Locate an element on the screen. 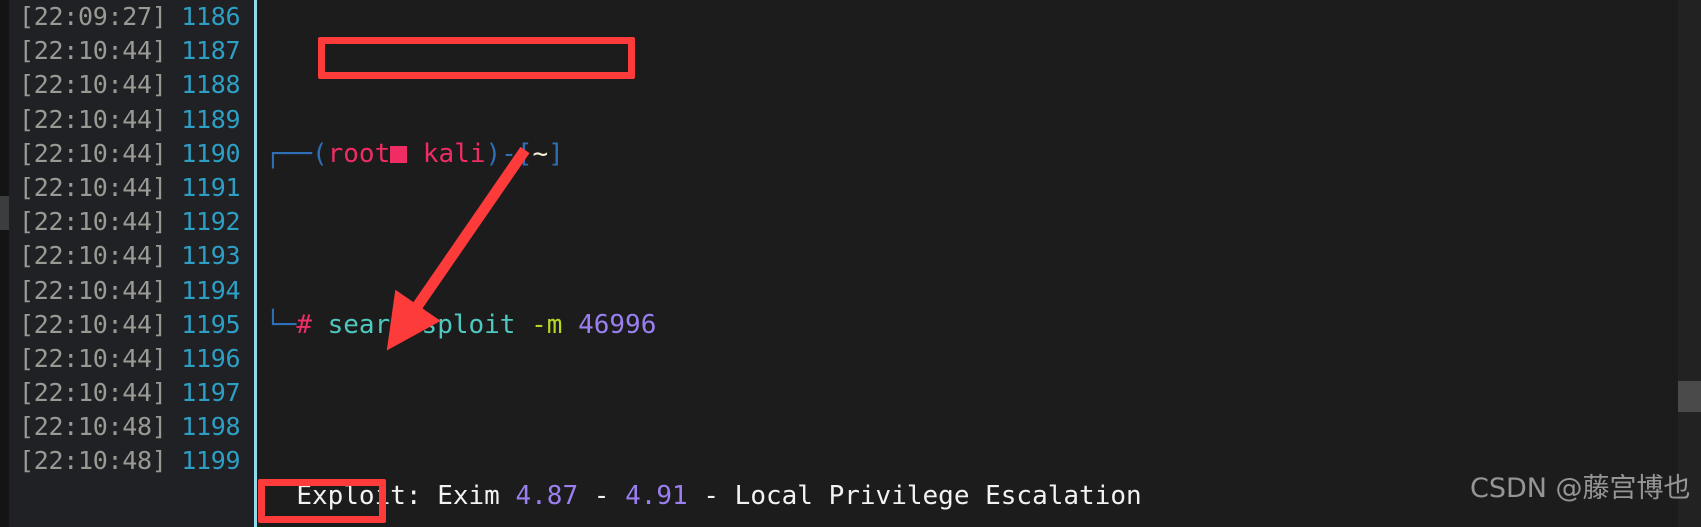 This screenshot has width=1701, height=527. gutter-linenumber: 1192 is located at coordinates (211, 222).